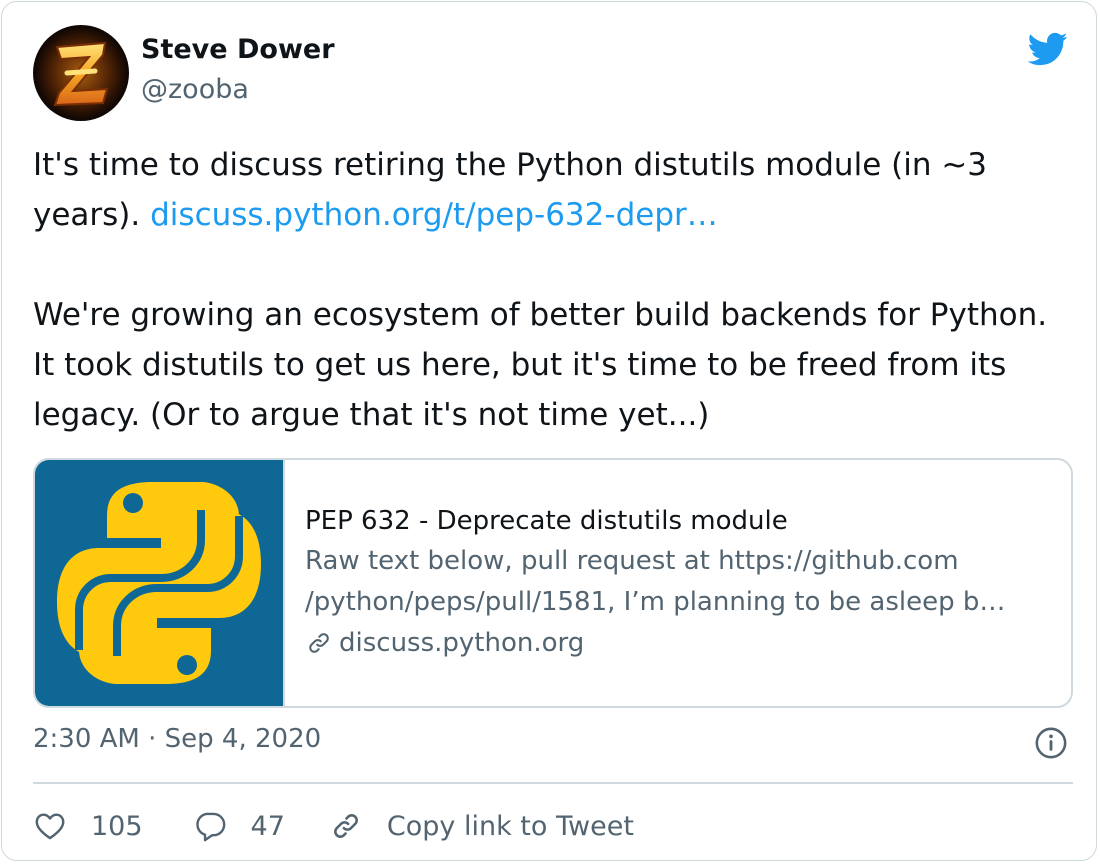 The image size is (1100, 864). What do you see at coordinates (345, 826) in the screenshot?
I see `link-chain-icon` at bounding box center [345, 826].